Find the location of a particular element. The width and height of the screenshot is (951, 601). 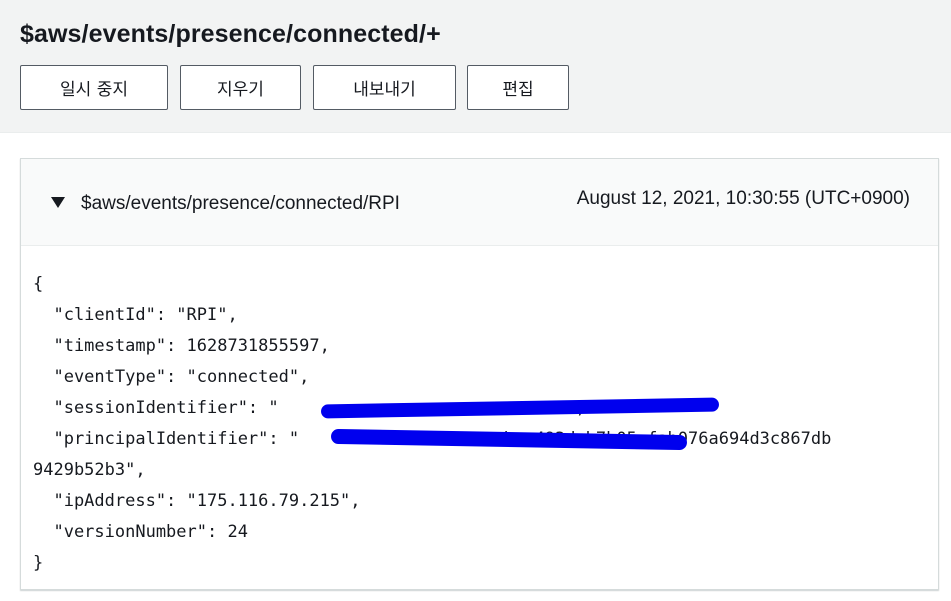

payload-line: "eventType": "connected", is located at coordinates (171, 377).